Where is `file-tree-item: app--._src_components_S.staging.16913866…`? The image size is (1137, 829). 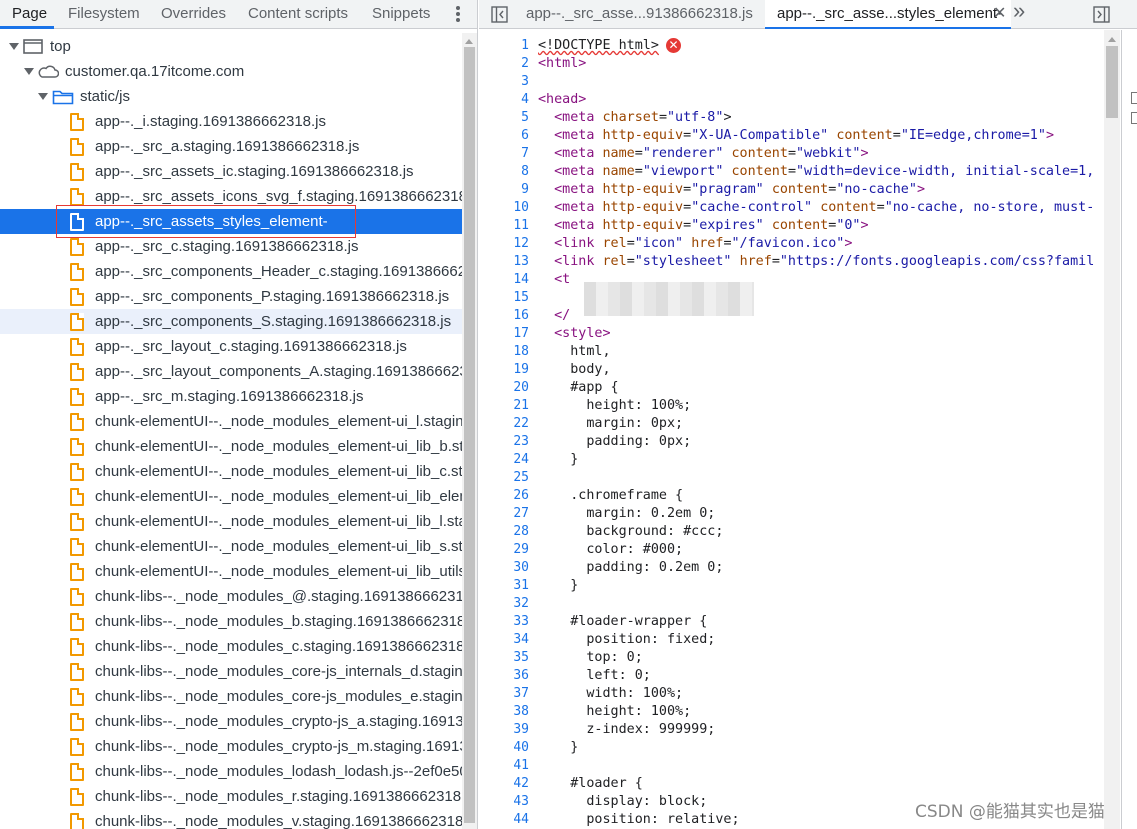
file-tree-item: app--._src_components_S.staging.16913866… is located at coordinates (231, 321).